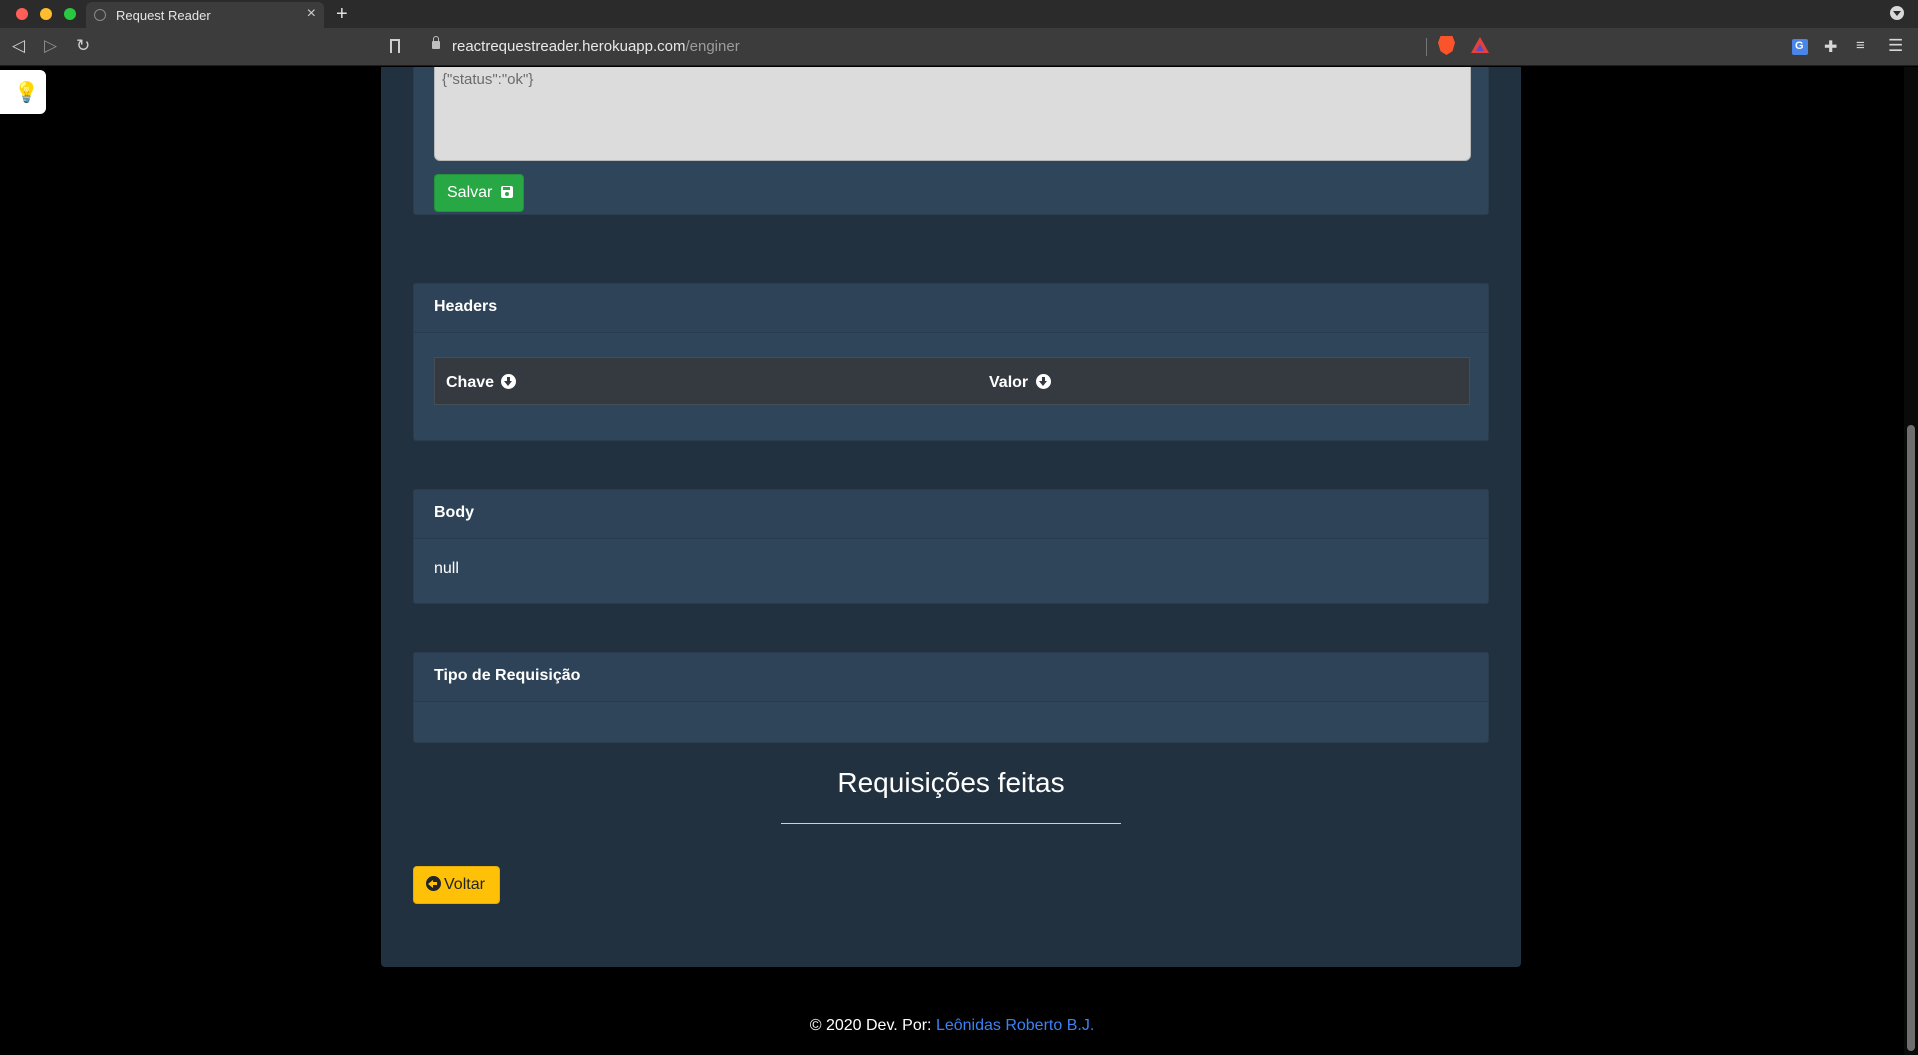  Describe the element at coordinates (100, 15) in the screenshot. I see `globe-icon` at that location.